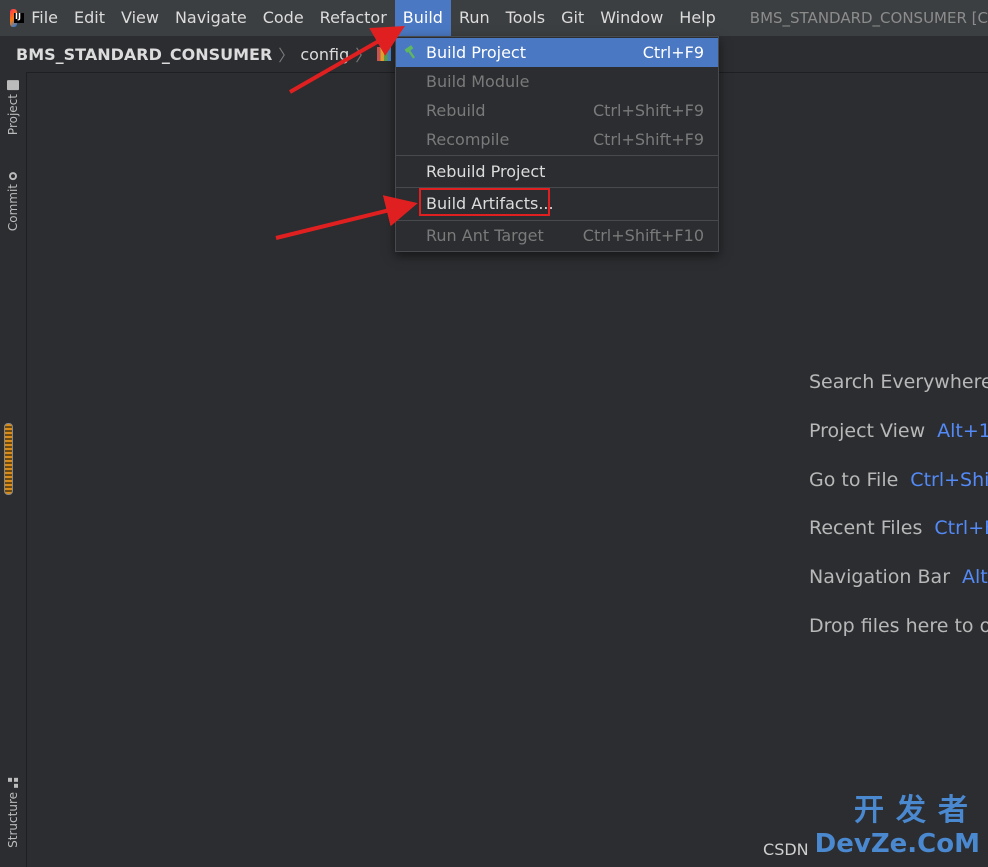  What do you see at coordinates (786, 849) in the screenshot?
I see `watermark-csdn-text: CSDN` at bounding box center [786, 849].